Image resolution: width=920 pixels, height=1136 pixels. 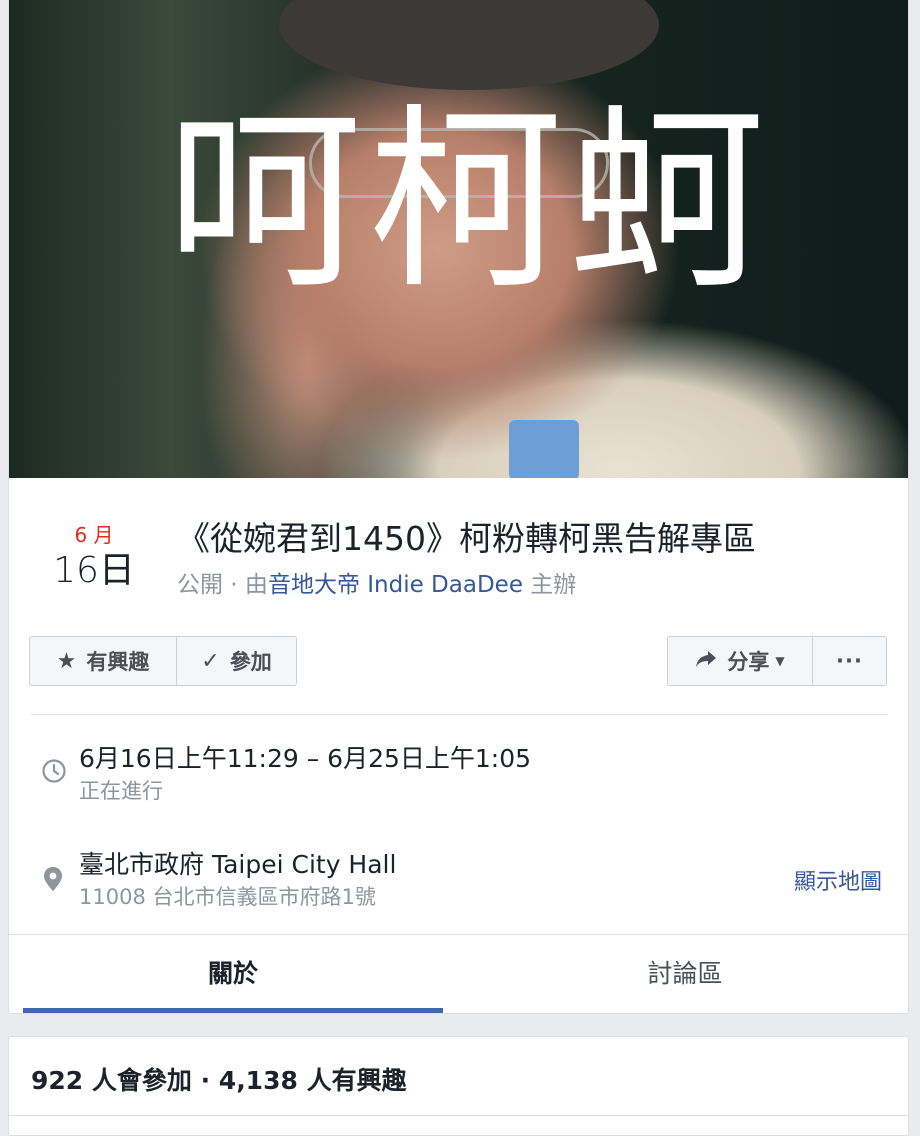 What do you see at coordinates (233, 974) in the screenshot?
I see `tab-about: 關於` at bounding box center [233, 974].